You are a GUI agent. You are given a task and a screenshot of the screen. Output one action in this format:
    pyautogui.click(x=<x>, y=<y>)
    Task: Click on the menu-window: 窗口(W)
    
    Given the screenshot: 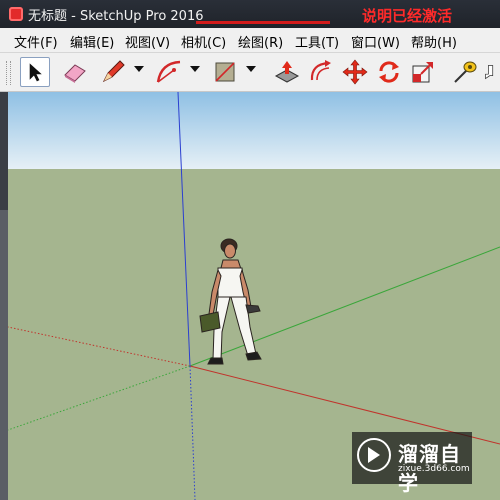 What is the action you would take?
    pyautogui.click(x=375, y=41)
    